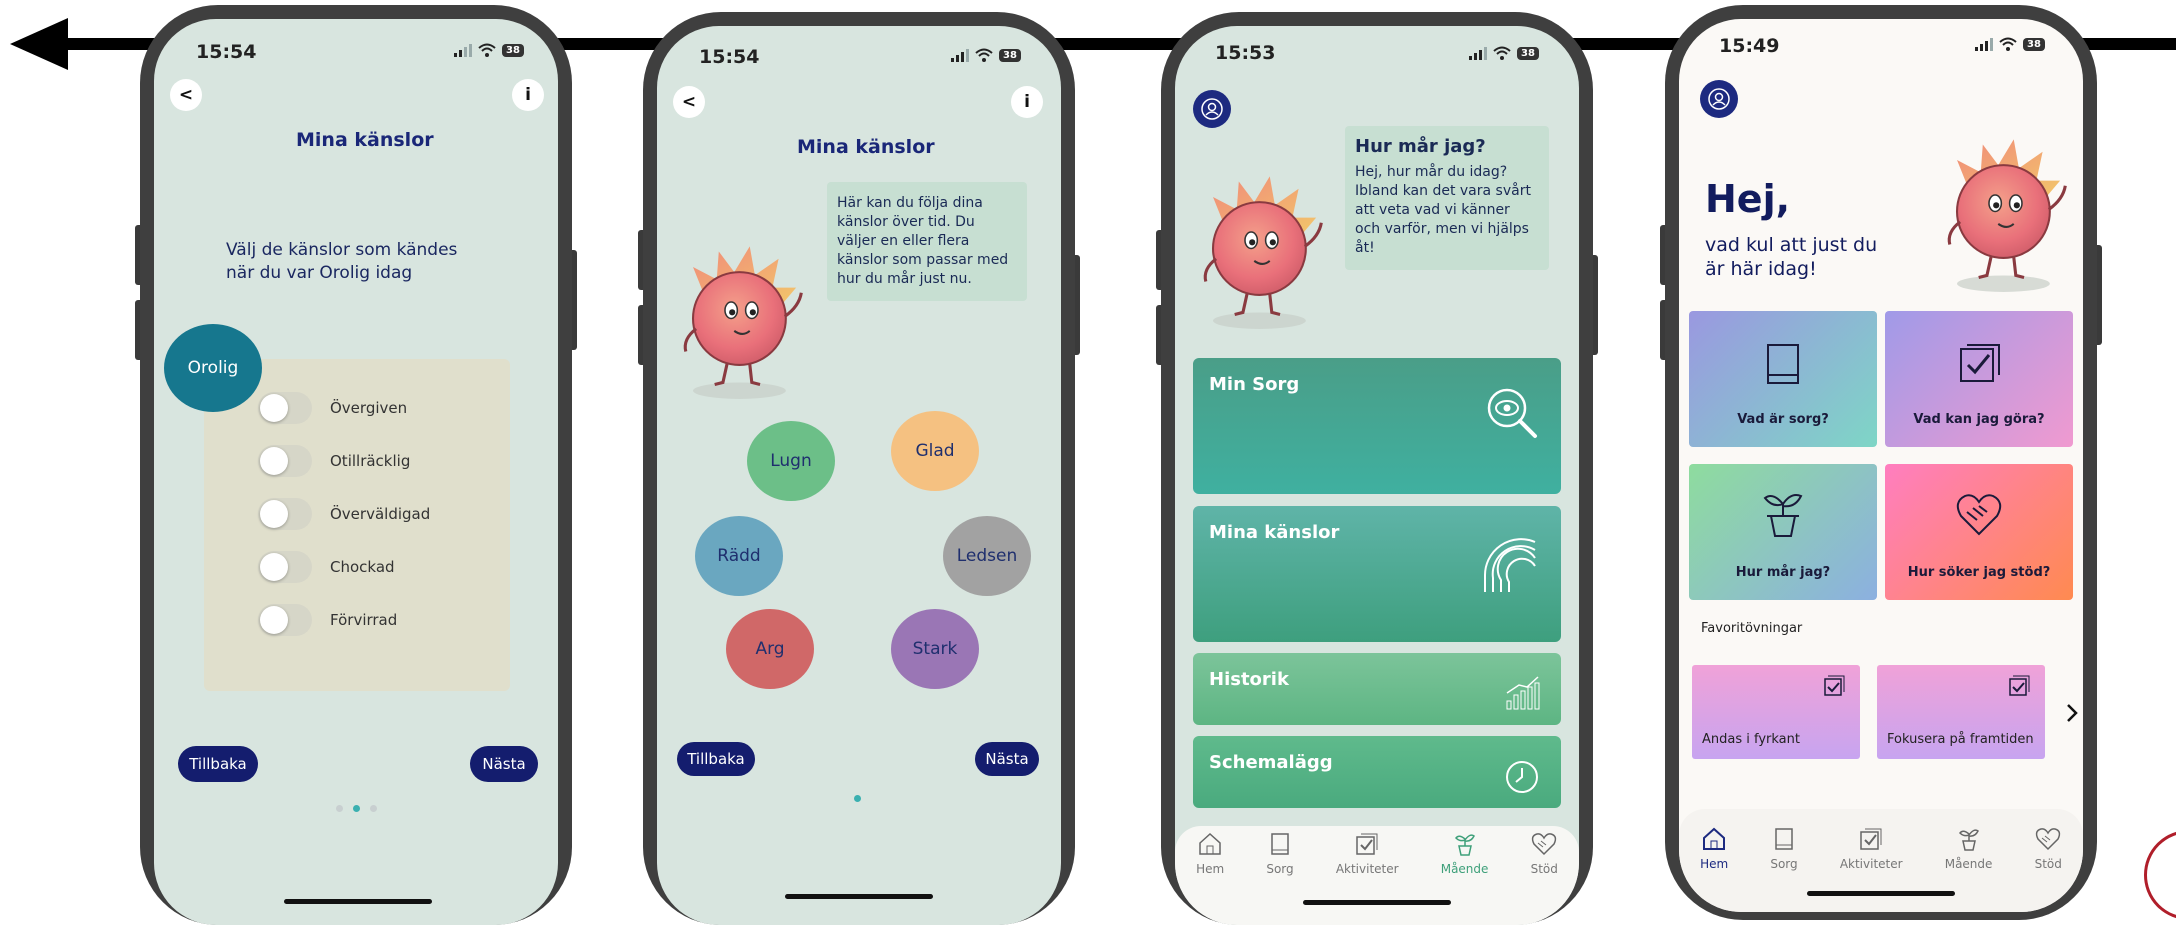 This screenshot has height=925, width=2176. Describe the element at coordinates (729, 57) in the screenshot. I see `status-time: 15:54` at that location.